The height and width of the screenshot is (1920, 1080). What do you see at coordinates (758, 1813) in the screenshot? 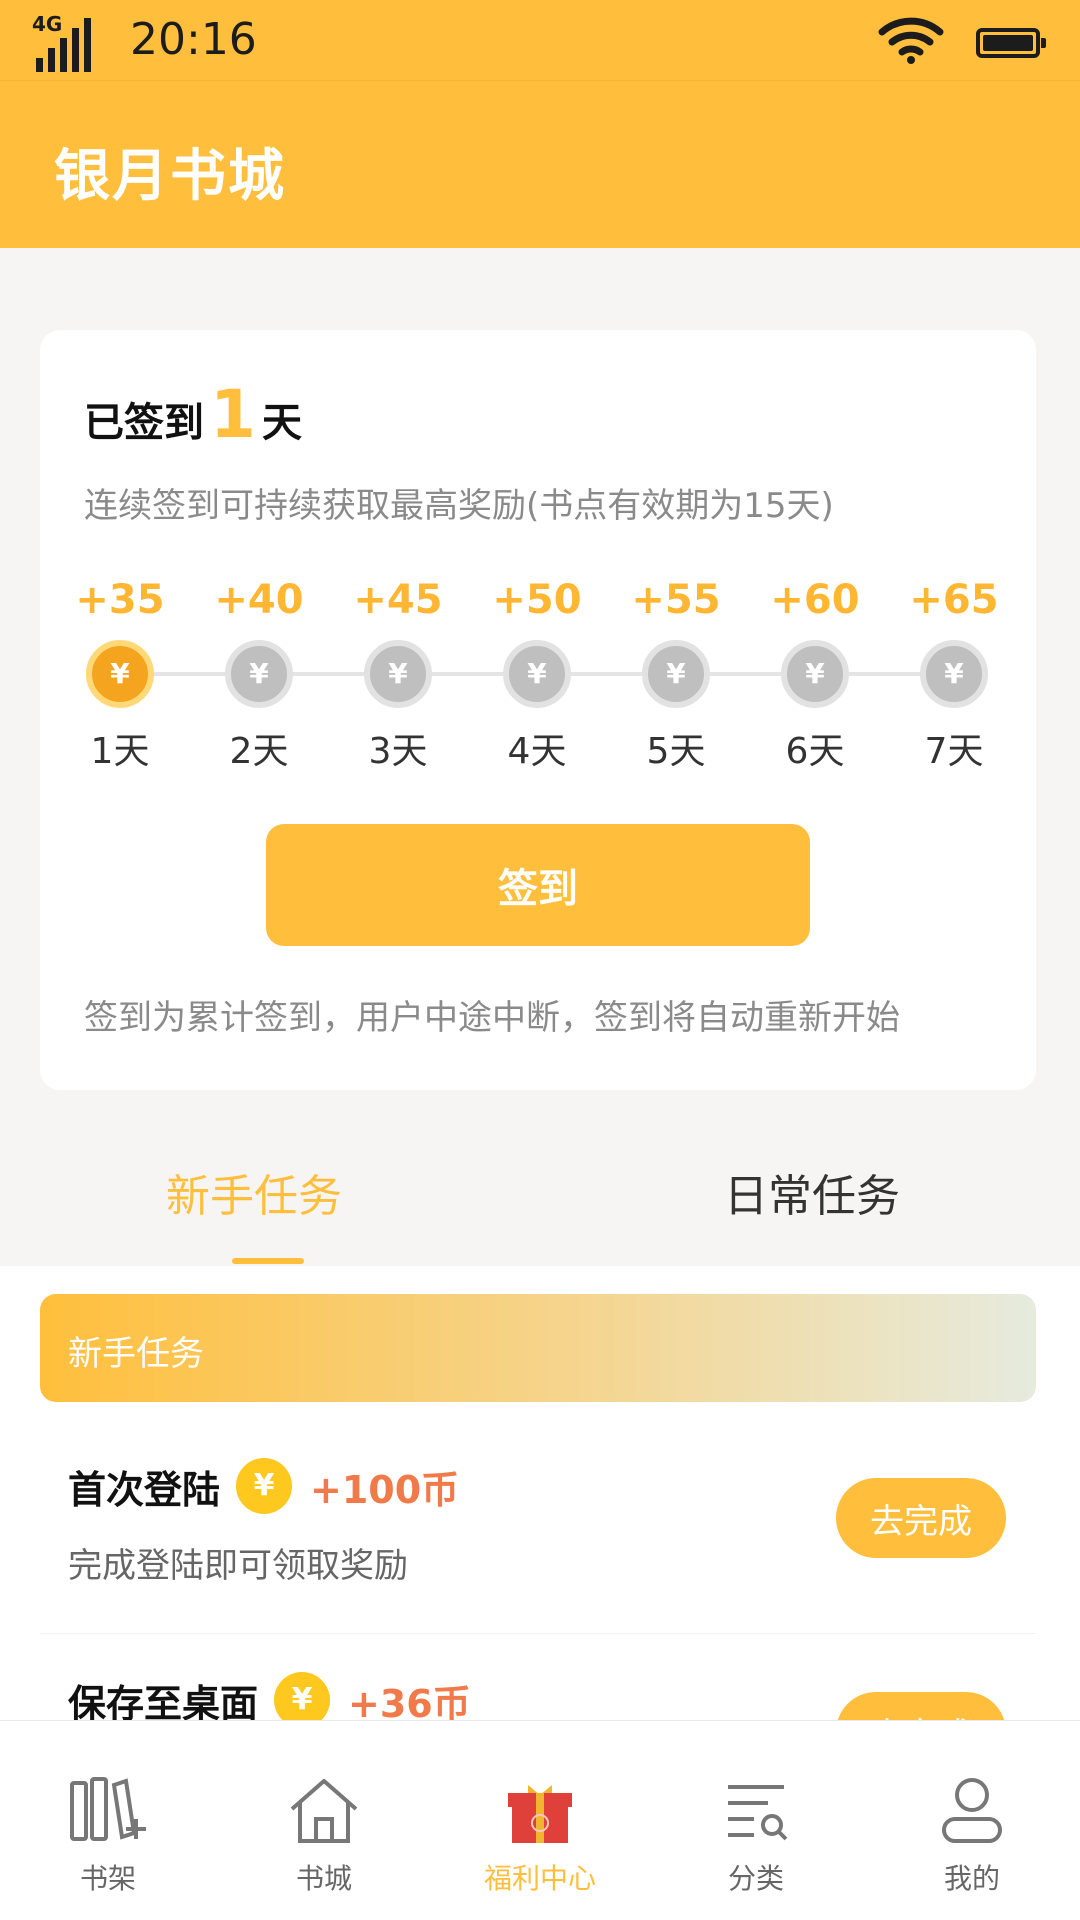
I see `category-search-icon` at bounding box center [758, 1813].